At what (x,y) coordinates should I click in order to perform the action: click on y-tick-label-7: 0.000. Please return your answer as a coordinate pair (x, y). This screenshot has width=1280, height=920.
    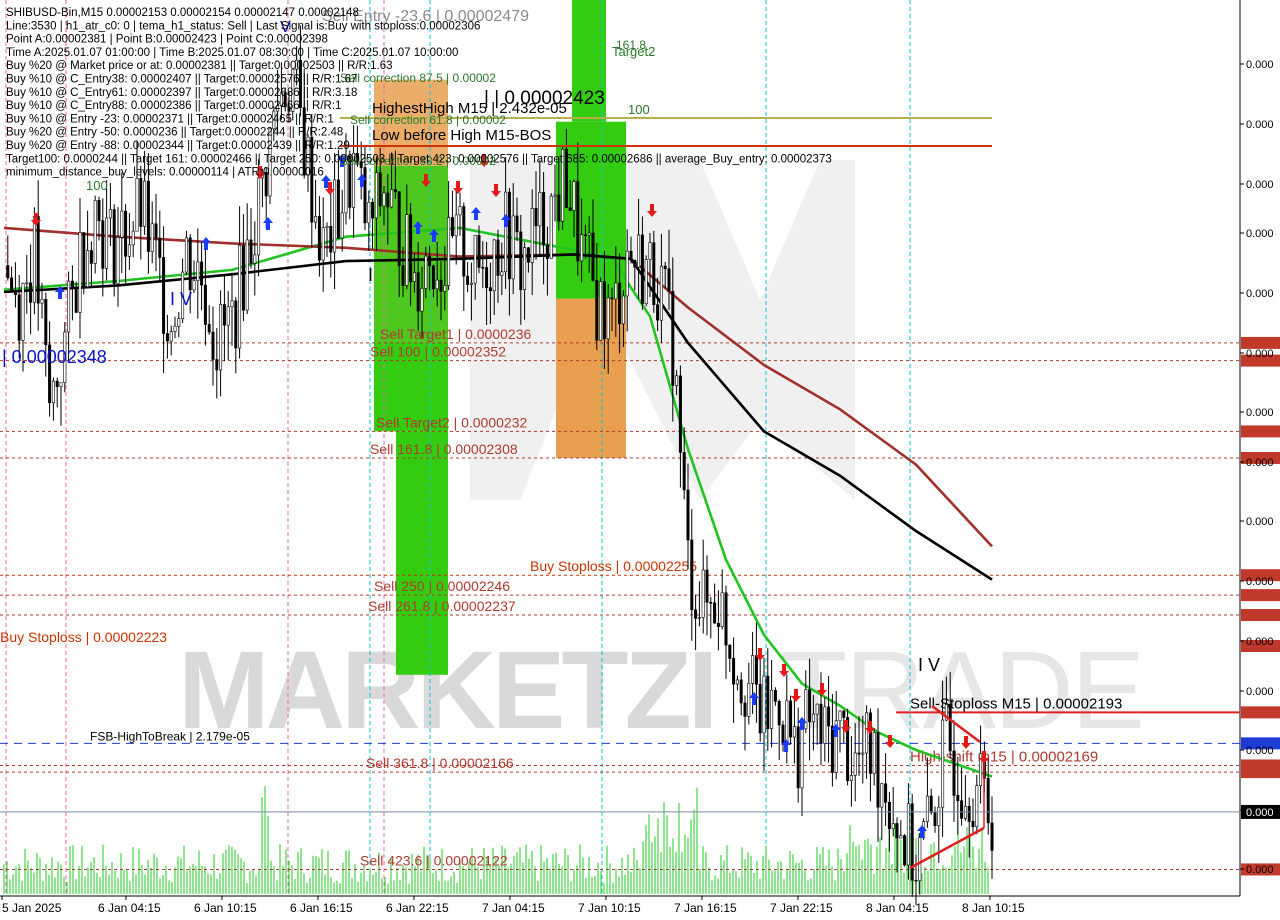
    Looking at the image, I should click on (1260, 463).